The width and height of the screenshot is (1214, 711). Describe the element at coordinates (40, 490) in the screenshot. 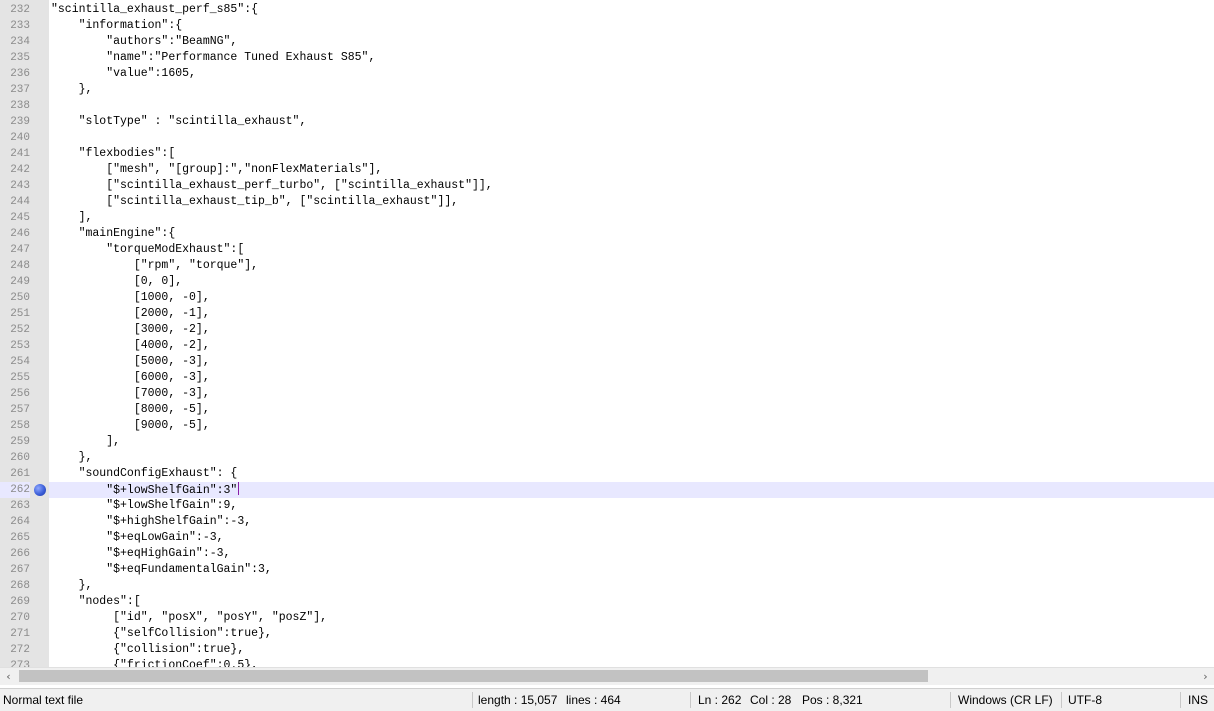

I see `bookmark-icon` at that location.